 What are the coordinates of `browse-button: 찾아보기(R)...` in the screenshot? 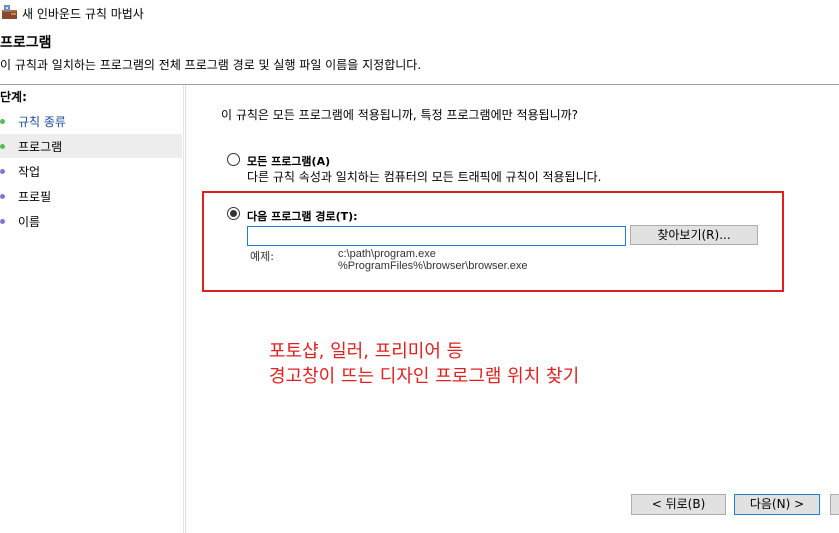 It's located at (694, 235).